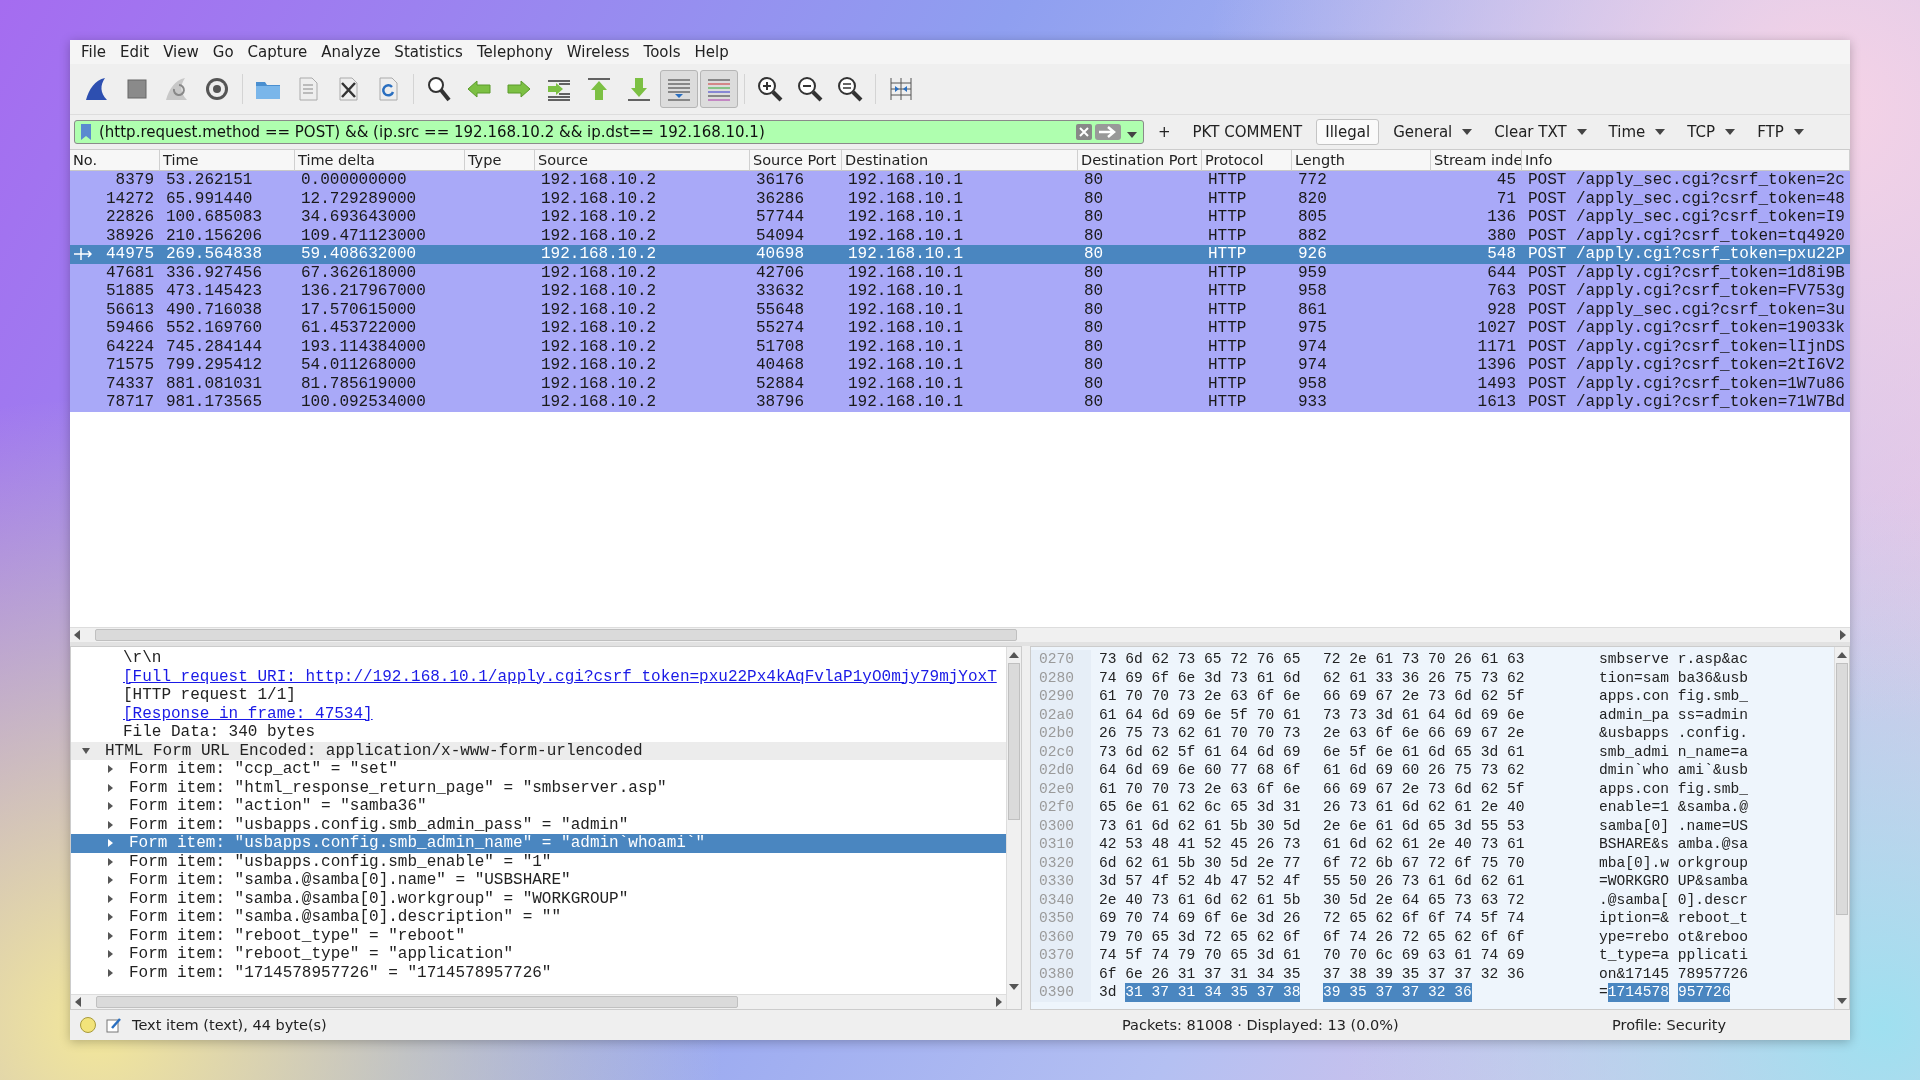  What do you see at coordinates (780, 365) in the screenshot?
I see `table-cell-text: 40468` at bounding box center [780, 365].